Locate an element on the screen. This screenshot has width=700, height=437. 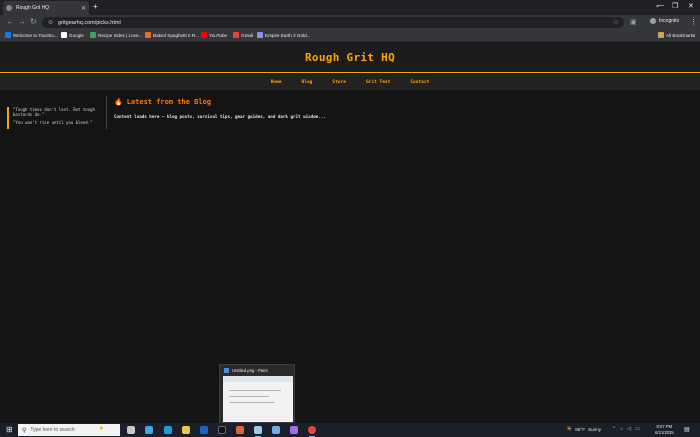
site-nav: Home Blog Store Grit Test Contact is located at coordinates (350, 82).